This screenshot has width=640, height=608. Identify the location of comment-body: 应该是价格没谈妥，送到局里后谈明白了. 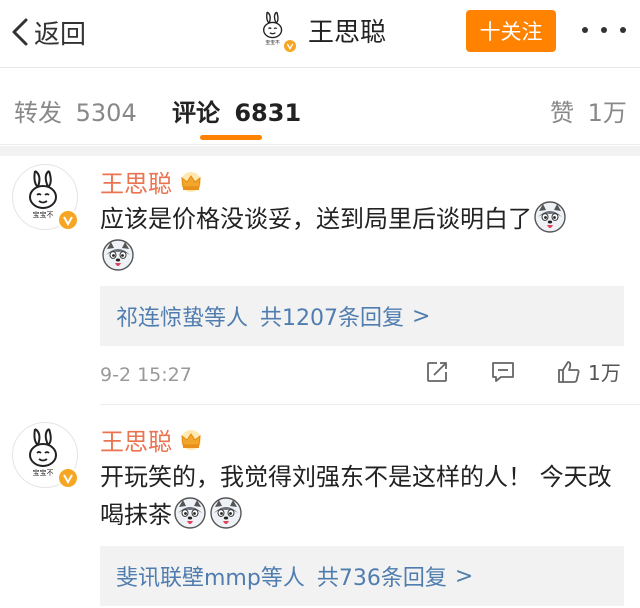
(316, 219).